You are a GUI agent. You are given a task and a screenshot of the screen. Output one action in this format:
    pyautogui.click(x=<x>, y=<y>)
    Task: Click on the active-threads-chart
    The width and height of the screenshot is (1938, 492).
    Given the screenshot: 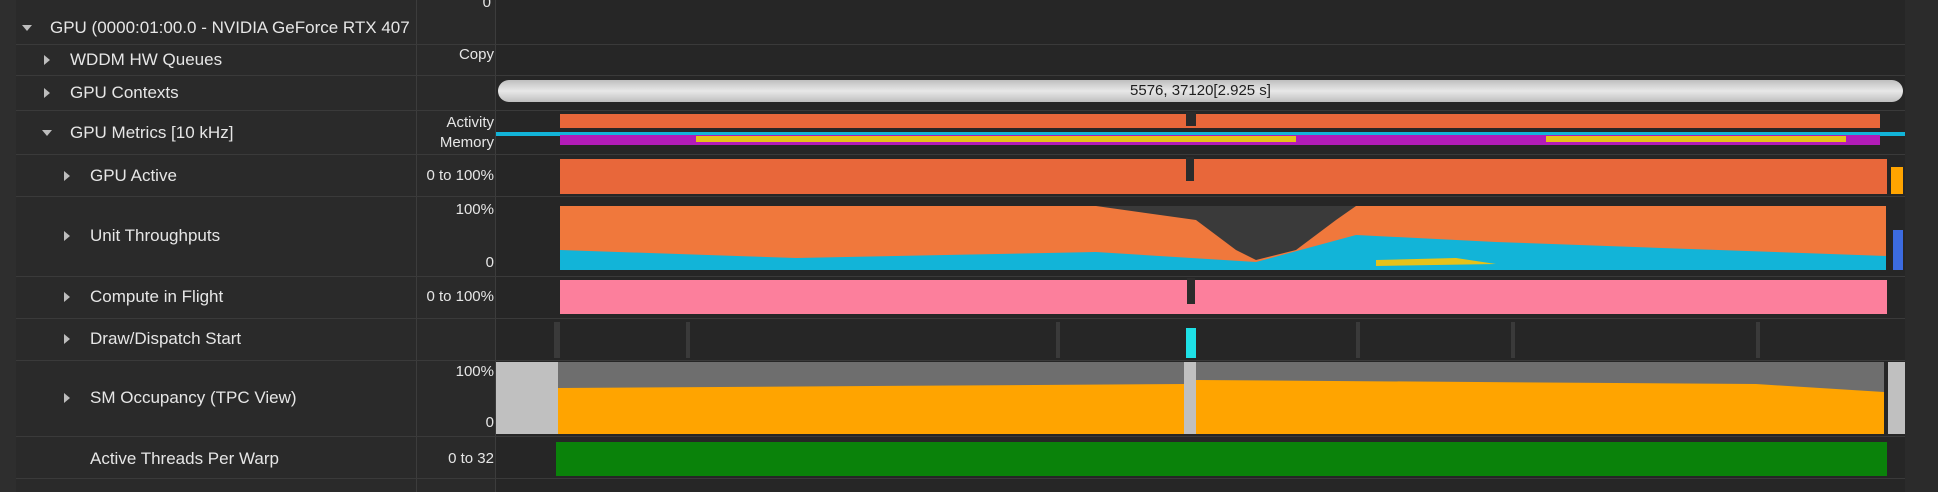 What is the action you would take?
    pyautogui.click(x=1221, y=459)
    